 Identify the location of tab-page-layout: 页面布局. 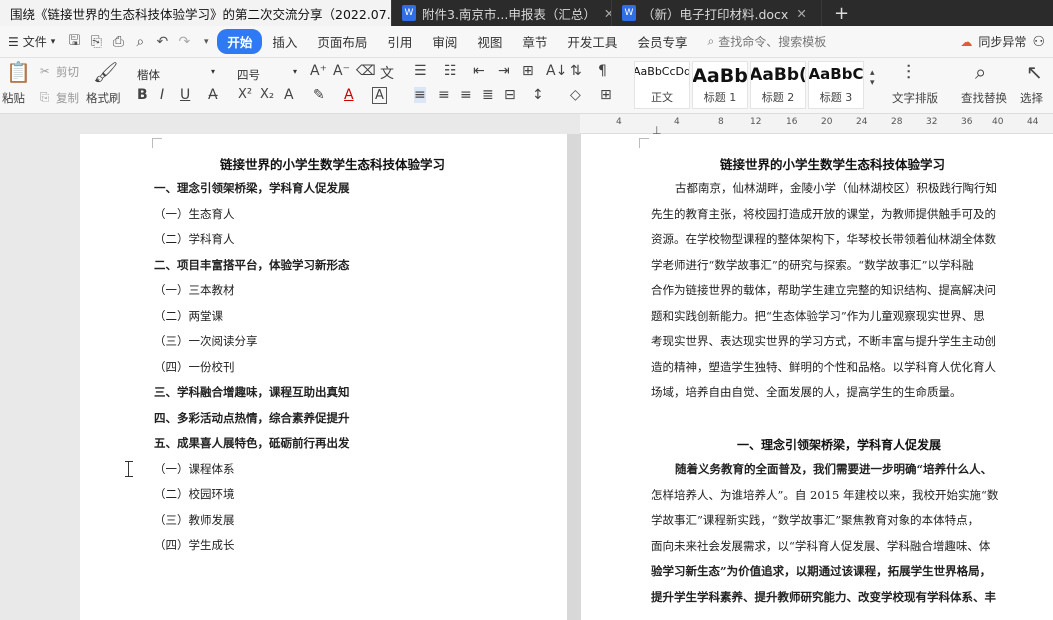
(342, 41).